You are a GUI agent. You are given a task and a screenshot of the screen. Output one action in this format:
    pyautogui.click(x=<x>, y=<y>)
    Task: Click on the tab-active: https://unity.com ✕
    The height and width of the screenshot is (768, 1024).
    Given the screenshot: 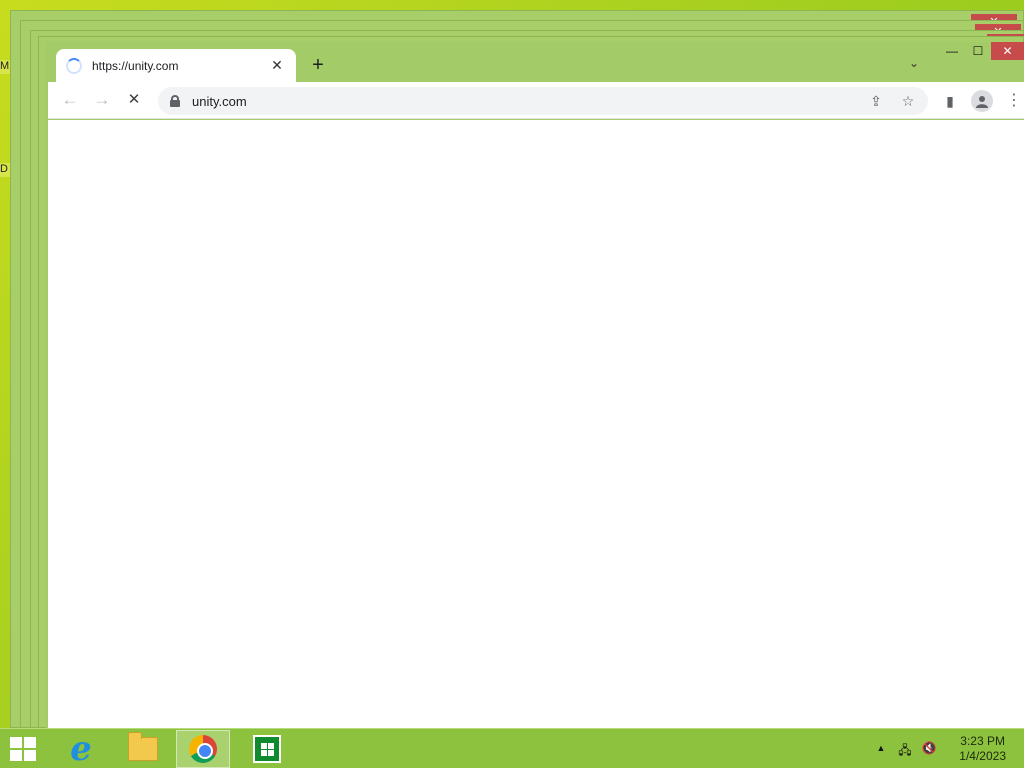 What is the action you would take?
    pyautogui.click(x=176, y=65)
    